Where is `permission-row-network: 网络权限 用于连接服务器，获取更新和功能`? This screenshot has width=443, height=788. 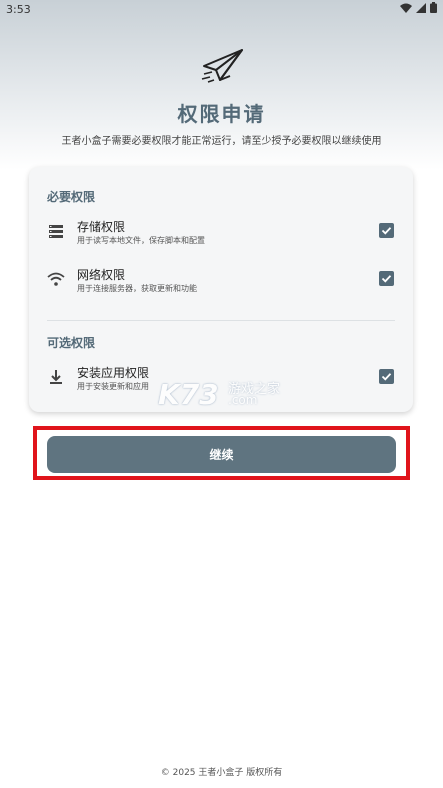 permission-row-network: 网络权限 用于连接服务器，获取更新和功能 is located at coordinates (221, 286).